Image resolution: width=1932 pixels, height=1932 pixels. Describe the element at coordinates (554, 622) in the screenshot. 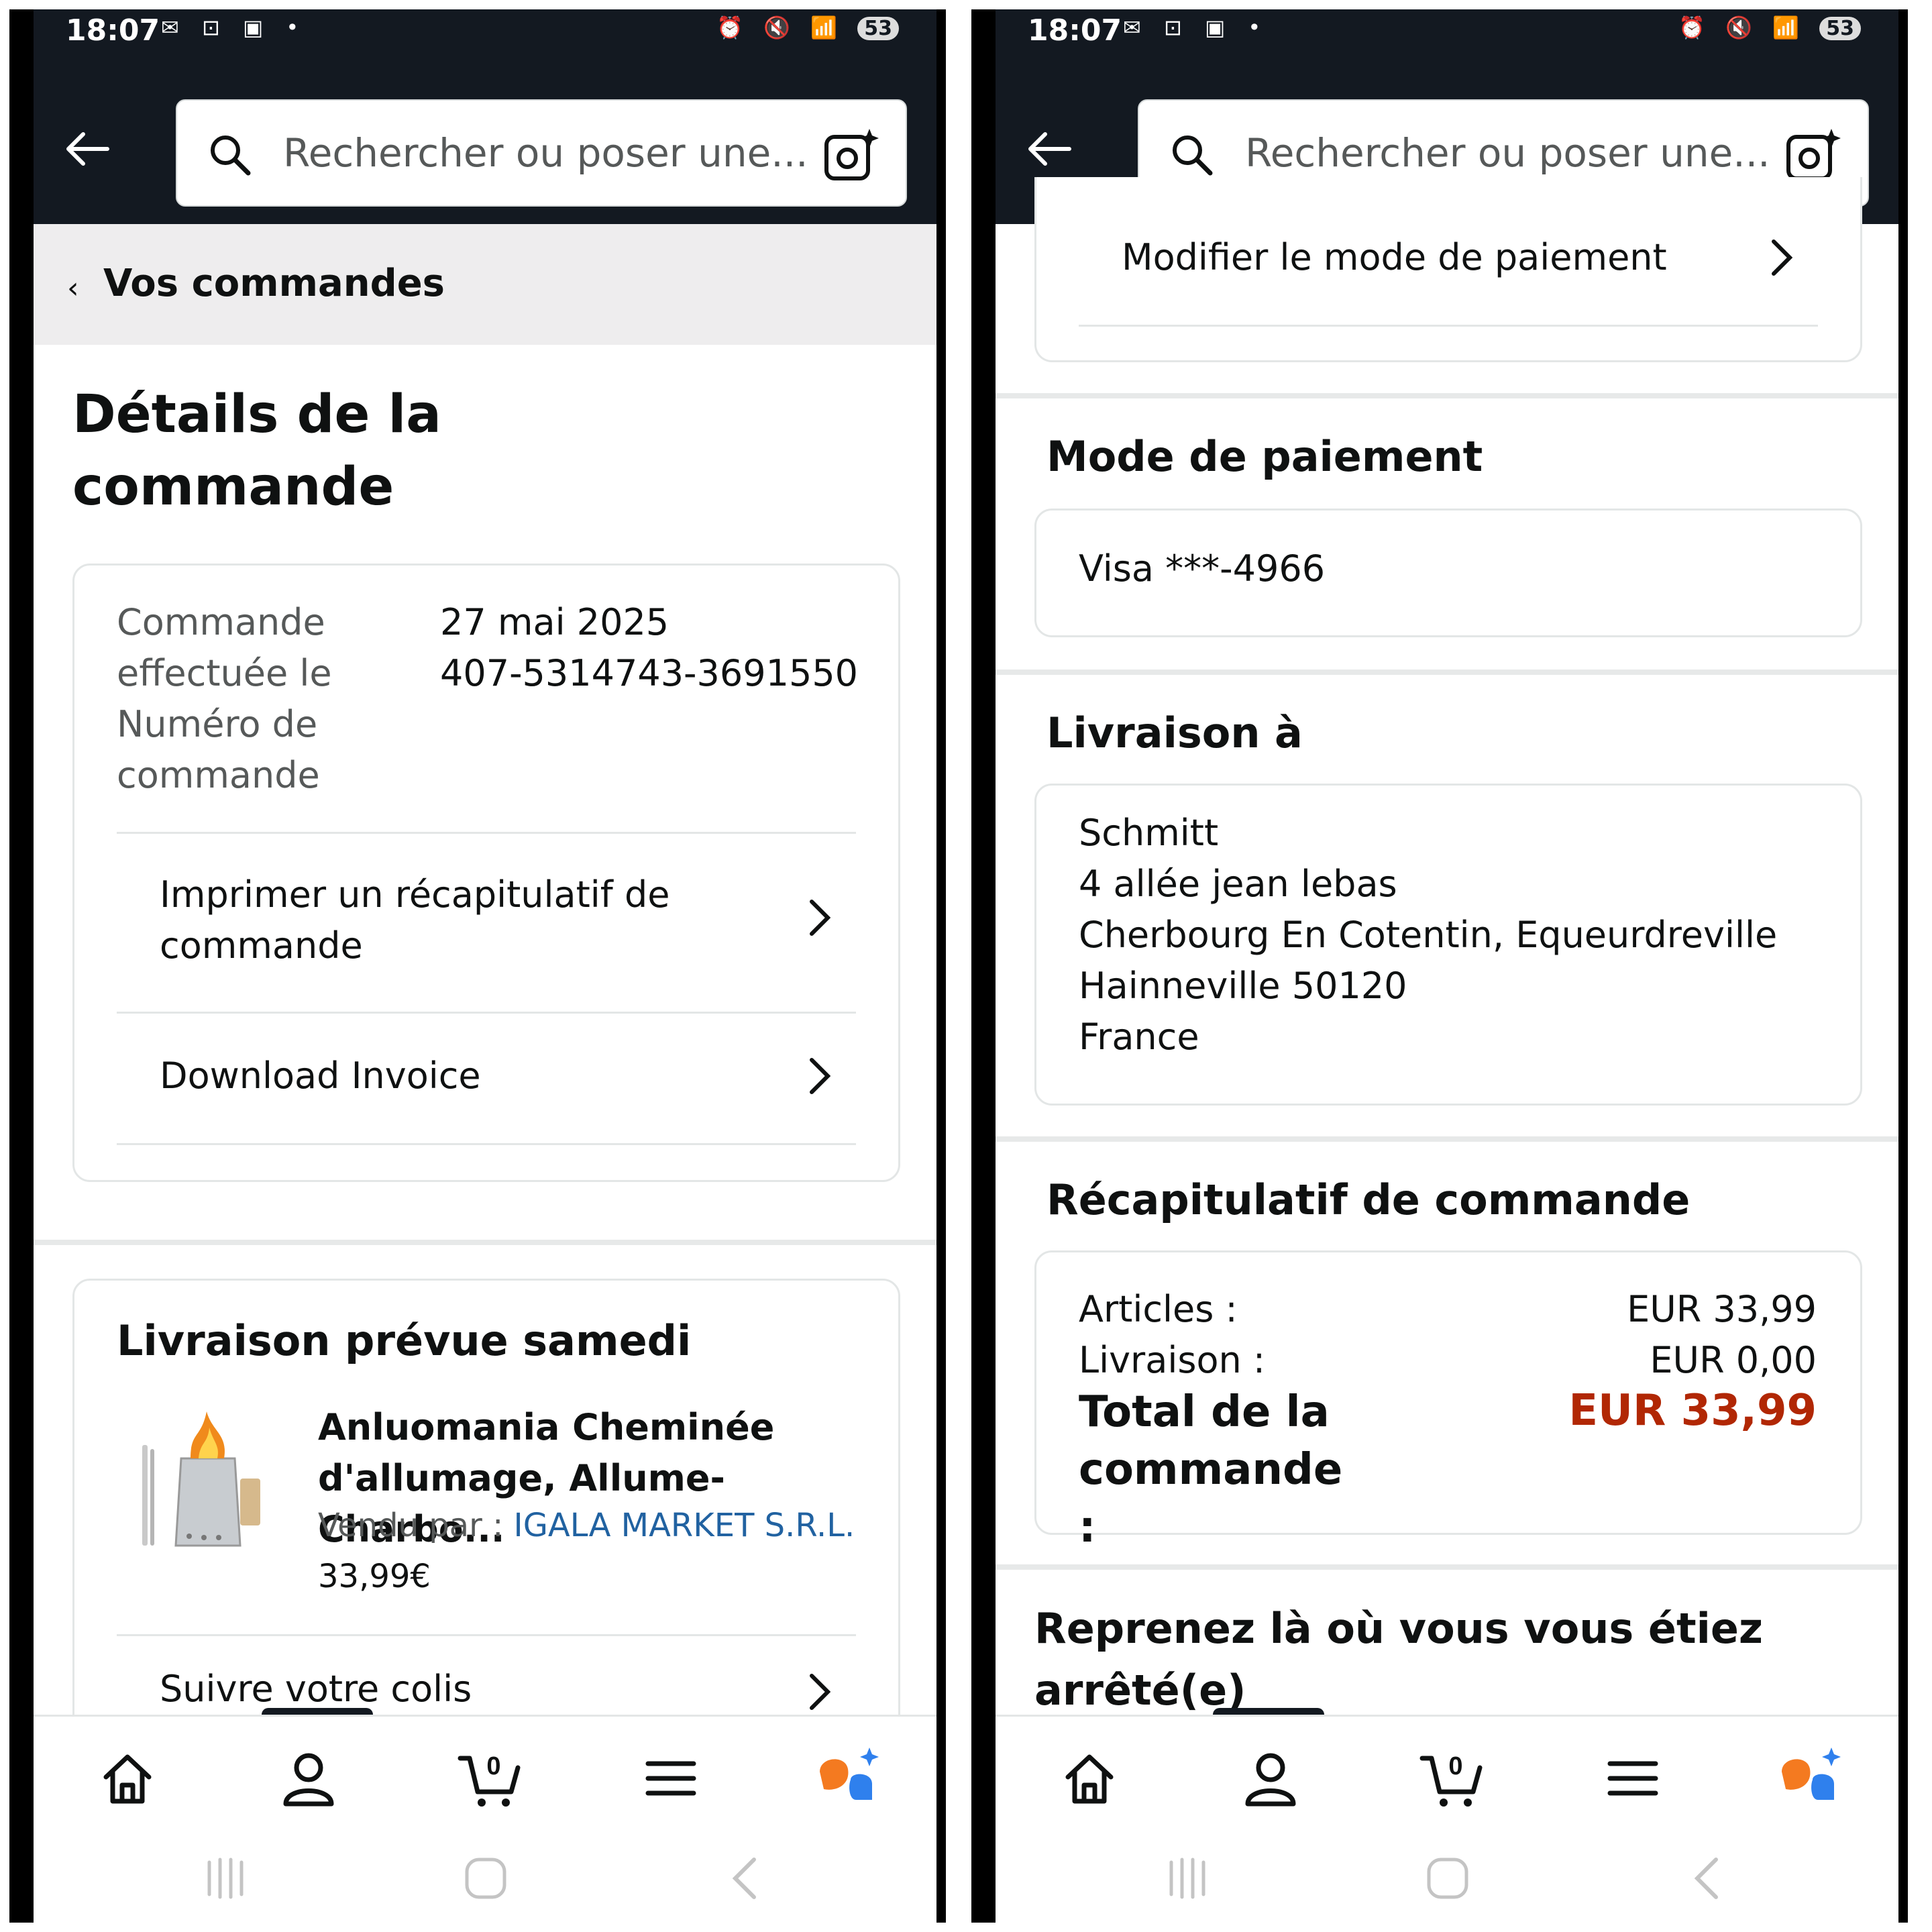

I see `order-date-value: 27 mai 2025` at that location.